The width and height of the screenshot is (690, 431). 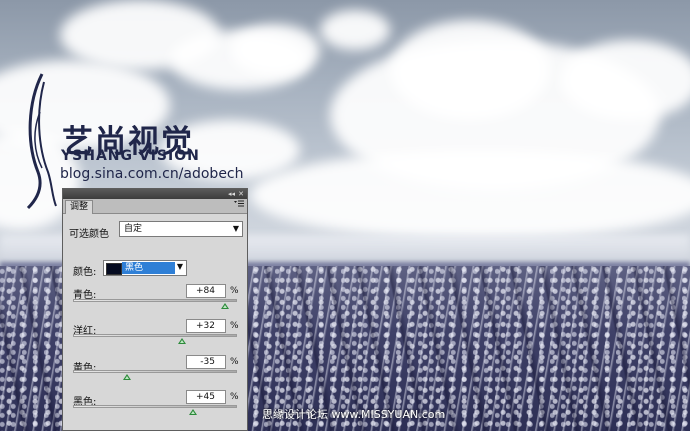 What do you see at coordinates (155, 206) in the screenshot?
I see `panel-tab-row: 调整` at bounding box center [155, 206].